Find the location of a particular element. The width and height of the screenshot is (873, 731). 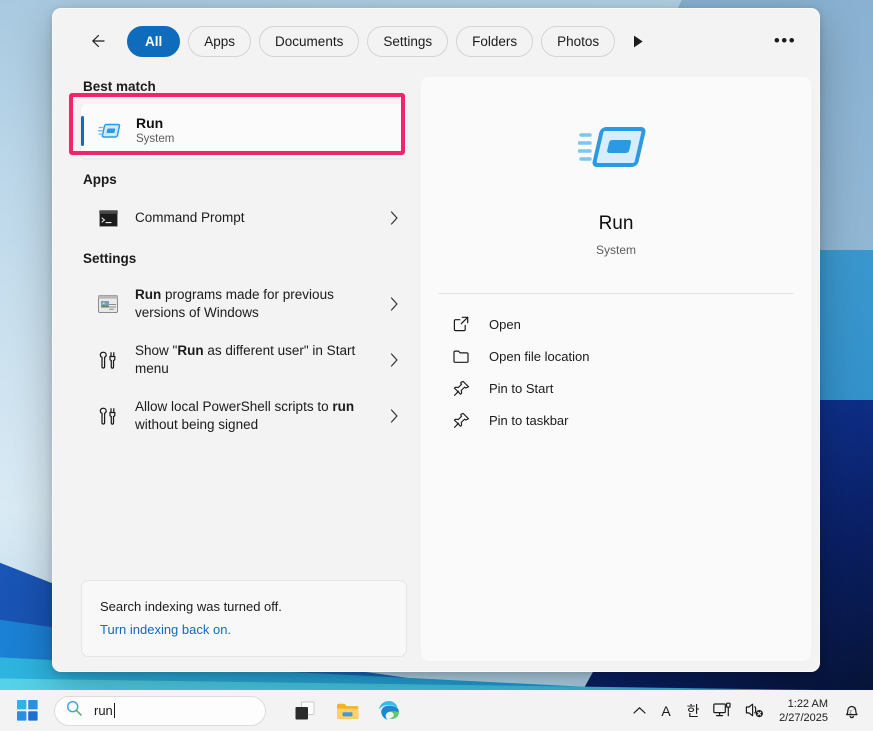

ime-language-indicator: 한 is located at coordinates (693, 711).